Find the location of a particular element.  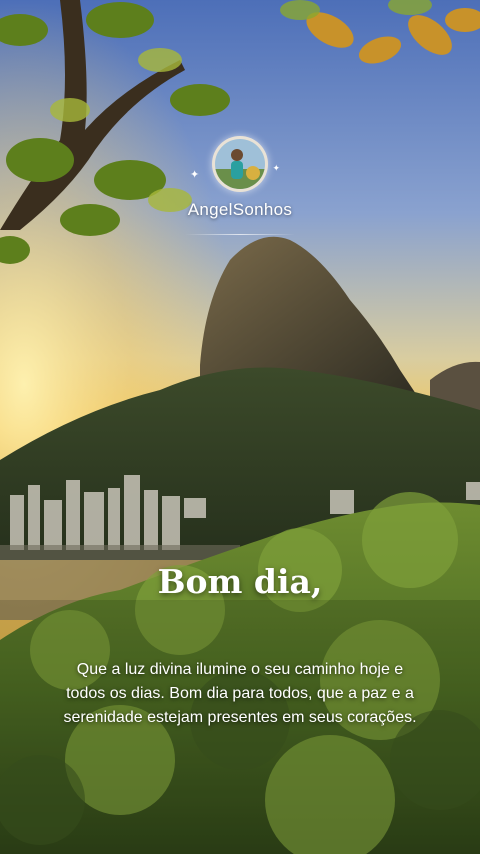

profile-header: ✦ ✦ AngelSonhos is located at coordinates (240, 185).